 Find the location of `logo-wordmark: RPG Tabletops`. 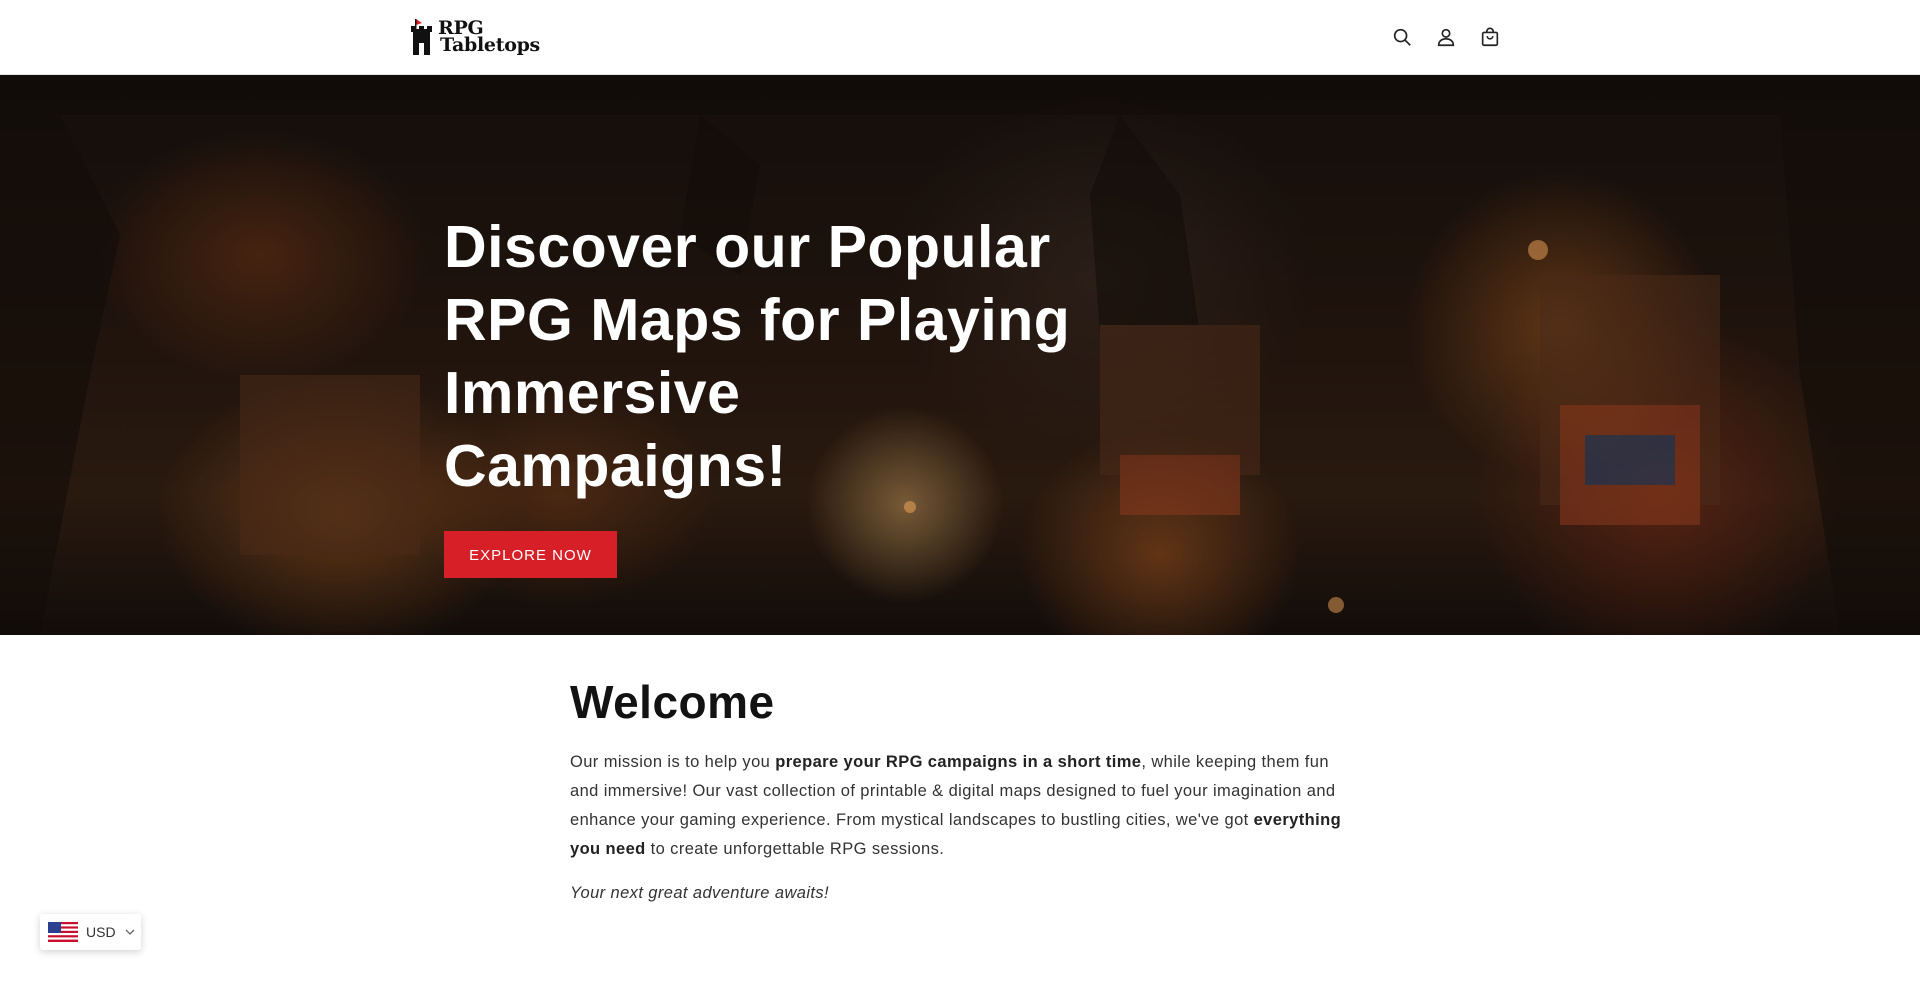

logo-wordmark: RPG Tabletops is located at coordinates (489, 37).